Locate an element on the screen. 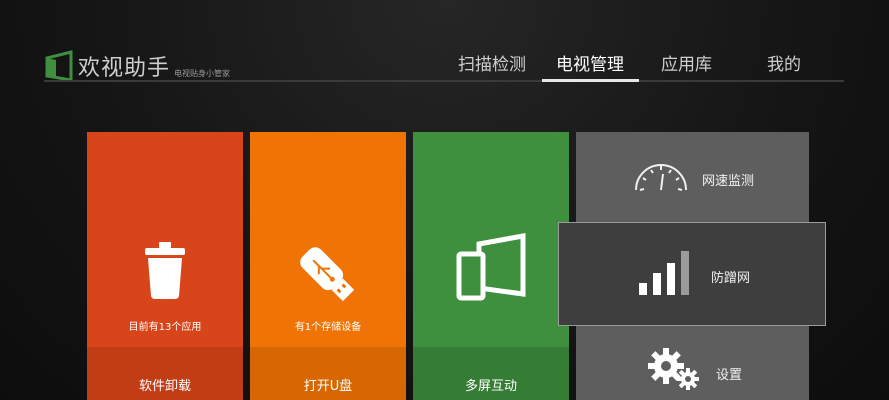 The height and width of the screenshot is (400, 889). anti-wifi-theft-label: 防蹭网 is located at coordinates (731, 278).